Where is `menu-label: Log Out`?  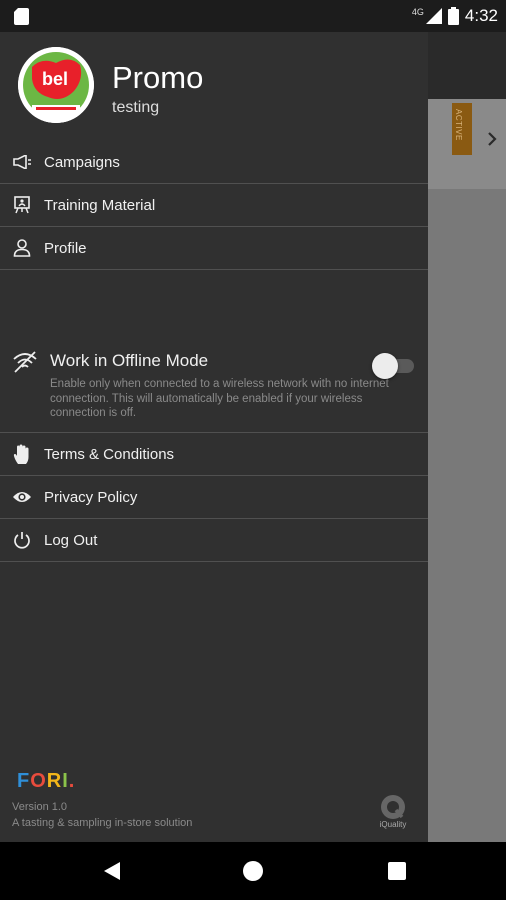 menu-label: Log Out is located at coordinates (71, 540).